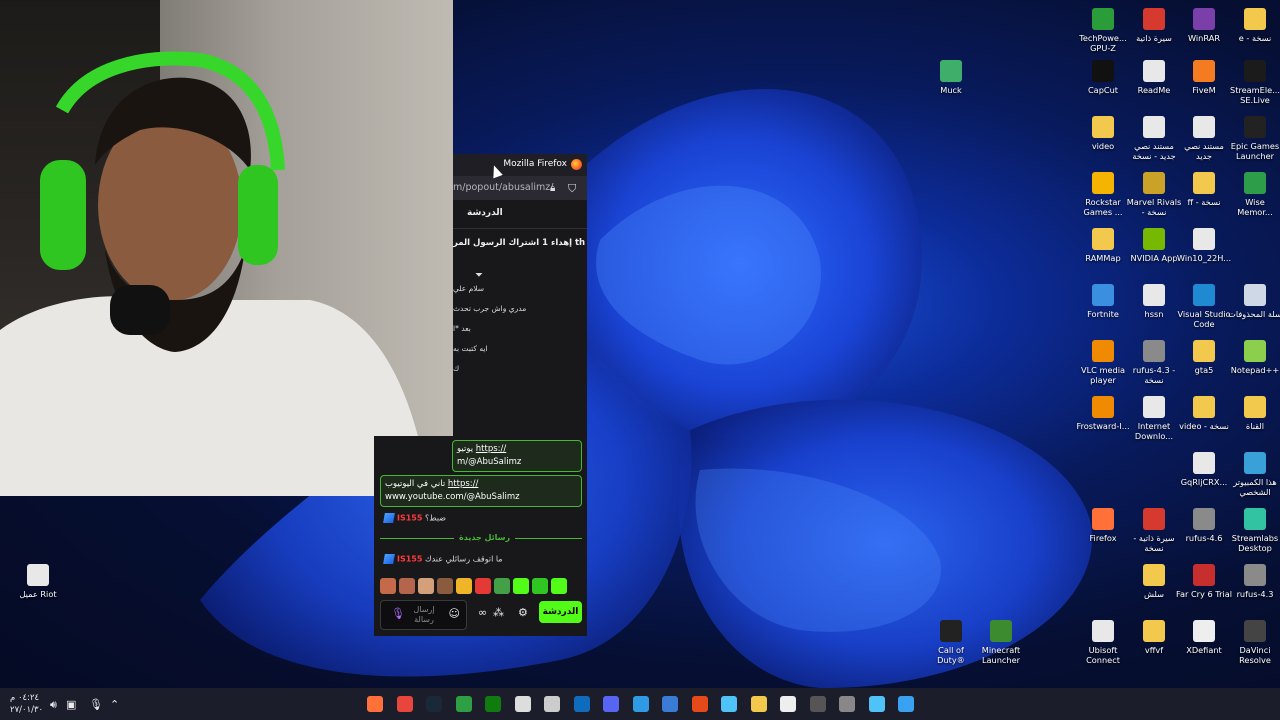 This screenshot has width=1280, height=720. What do you see at coordinates (463, 704) in the screenshot?
I see `game-launcher-icon` at bounding box center [463, 704].